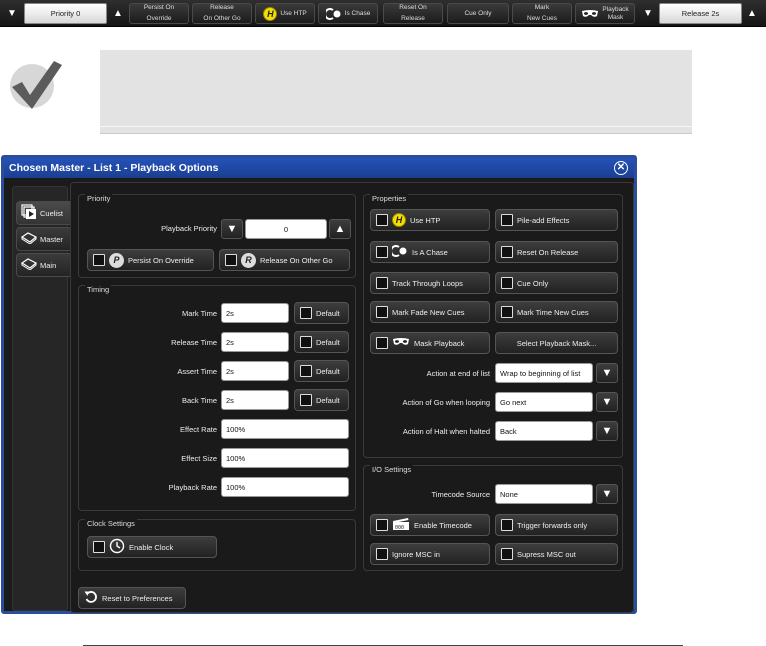 The width and height of the screenshot is (766, 646). I want to click on trigger-forwards-only-toggle: Trigger forwards only, so click(556, 525).